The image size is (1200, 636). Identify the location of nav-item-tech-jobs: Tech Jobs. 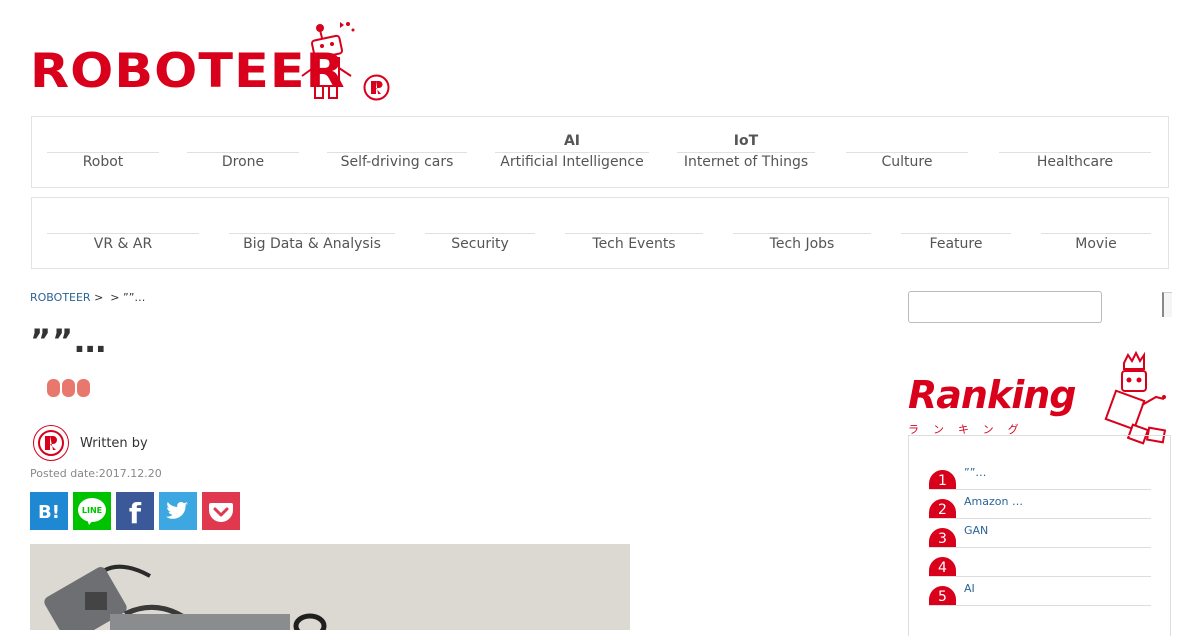
(802, 233).